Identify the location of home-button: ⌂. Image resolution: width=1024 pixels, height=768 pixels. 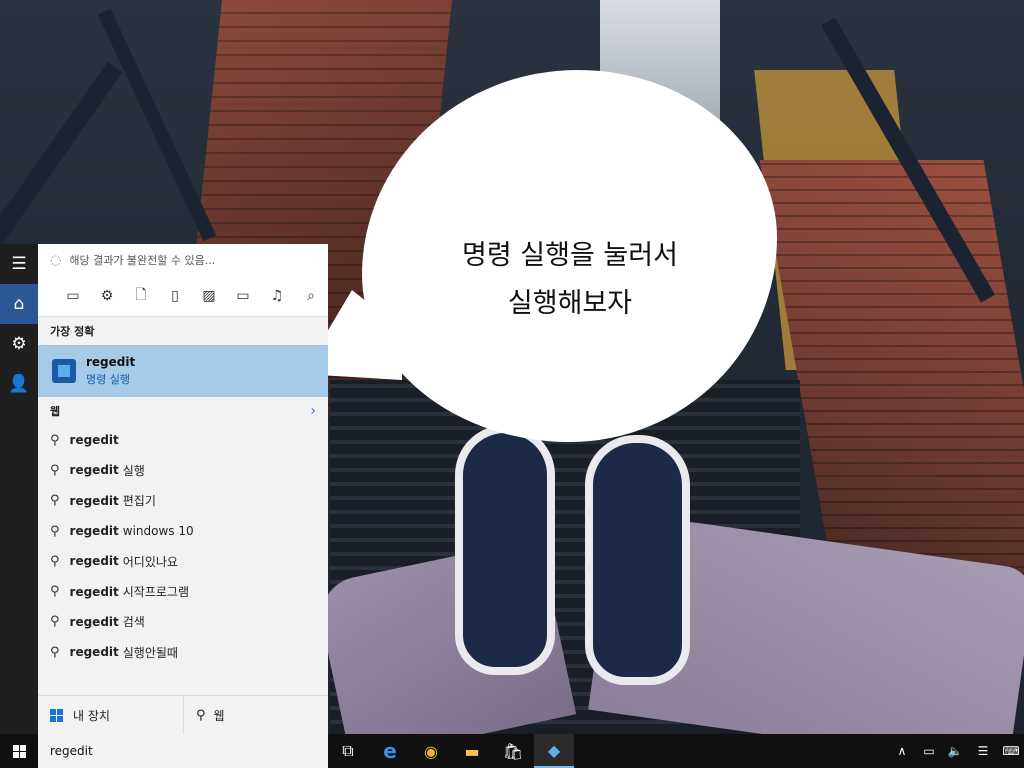
(19, 304).